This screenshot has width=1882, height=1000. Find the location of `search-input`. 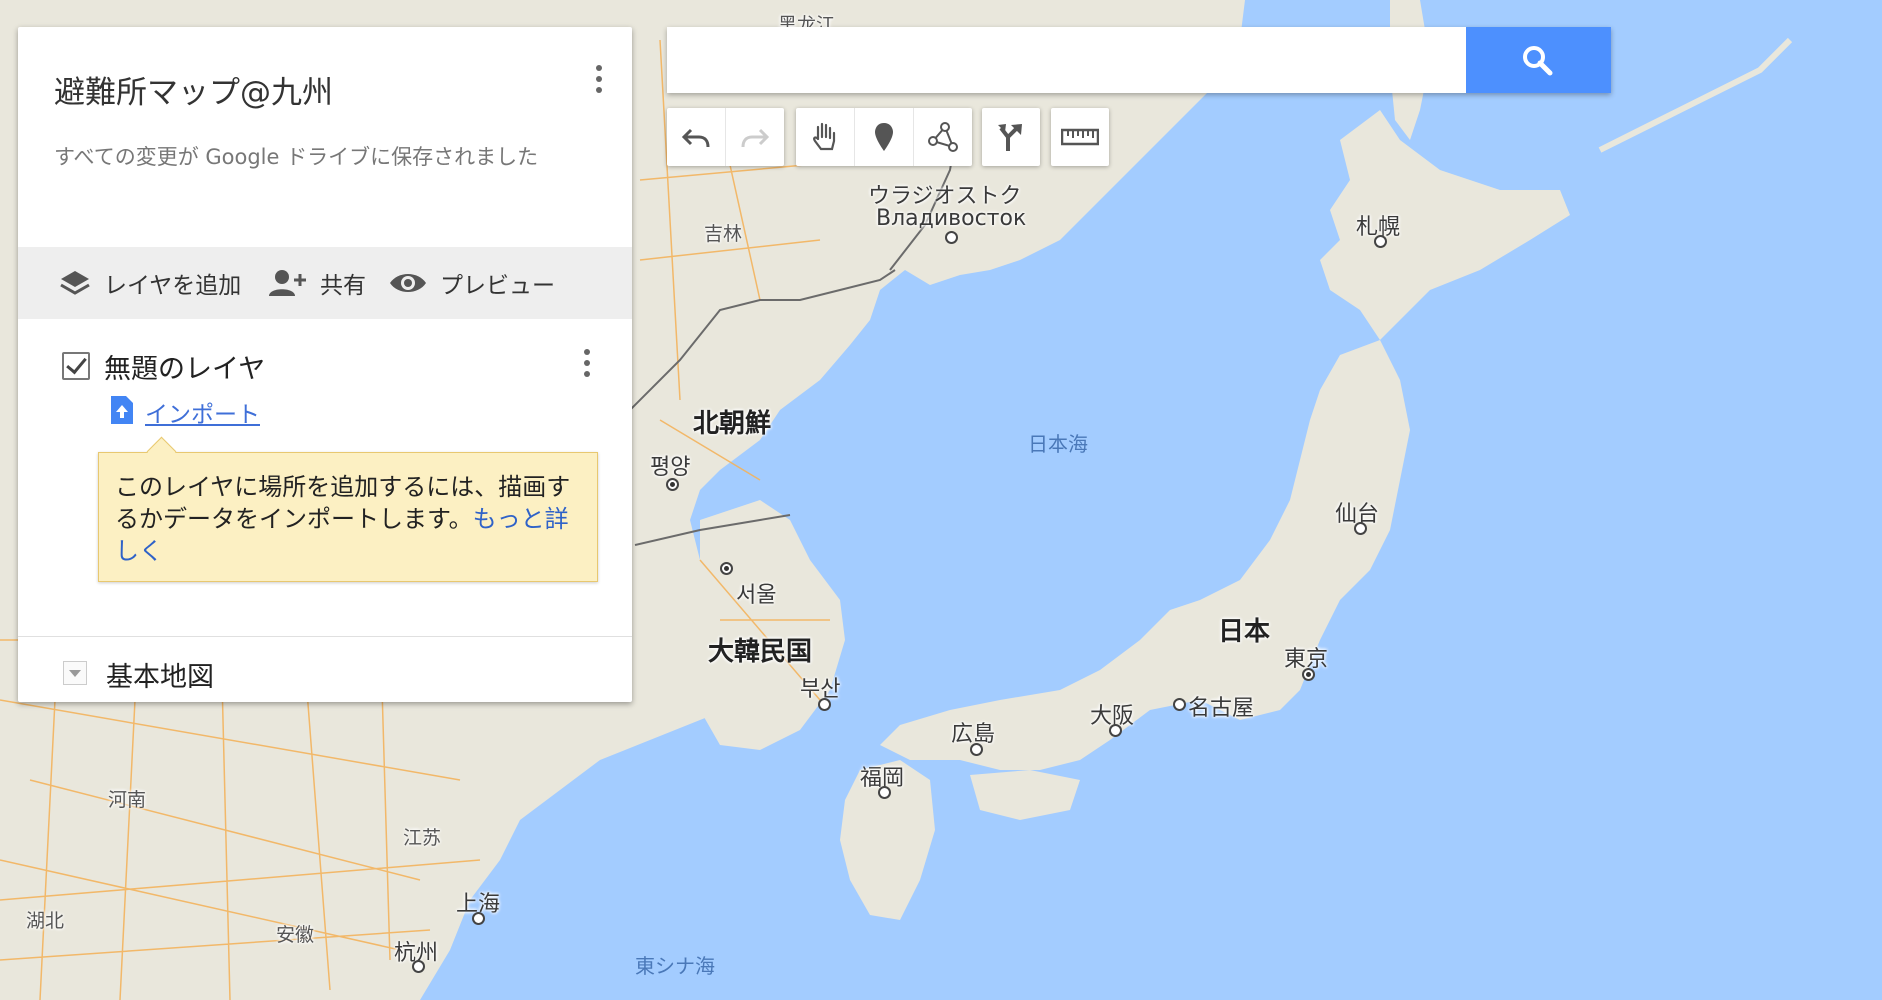

search-input is located at coordinates (1080, 60).